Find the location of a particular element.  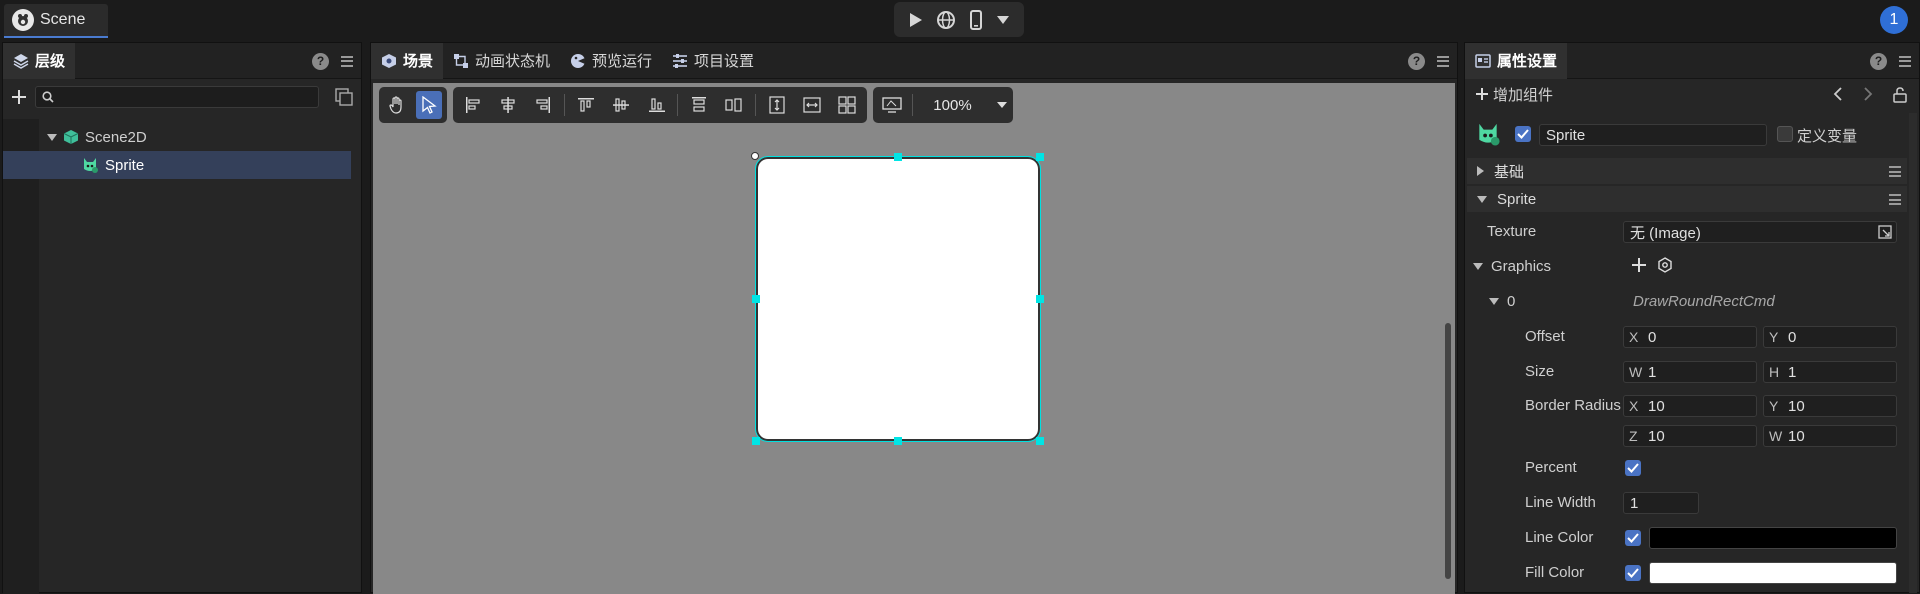

hierarchy-tree: Scene2D Sprite is located at coordinates (178, 356).